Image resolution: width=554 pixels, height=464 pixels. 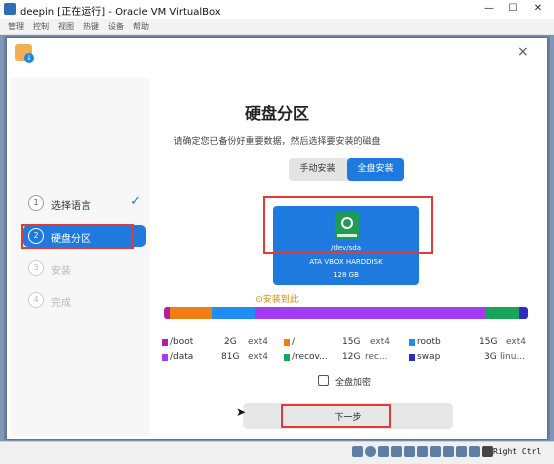 What do you see at coordinates (182, 357) in the screenshot?
I see `partition-name: /data` at bounding box center [182, 357].